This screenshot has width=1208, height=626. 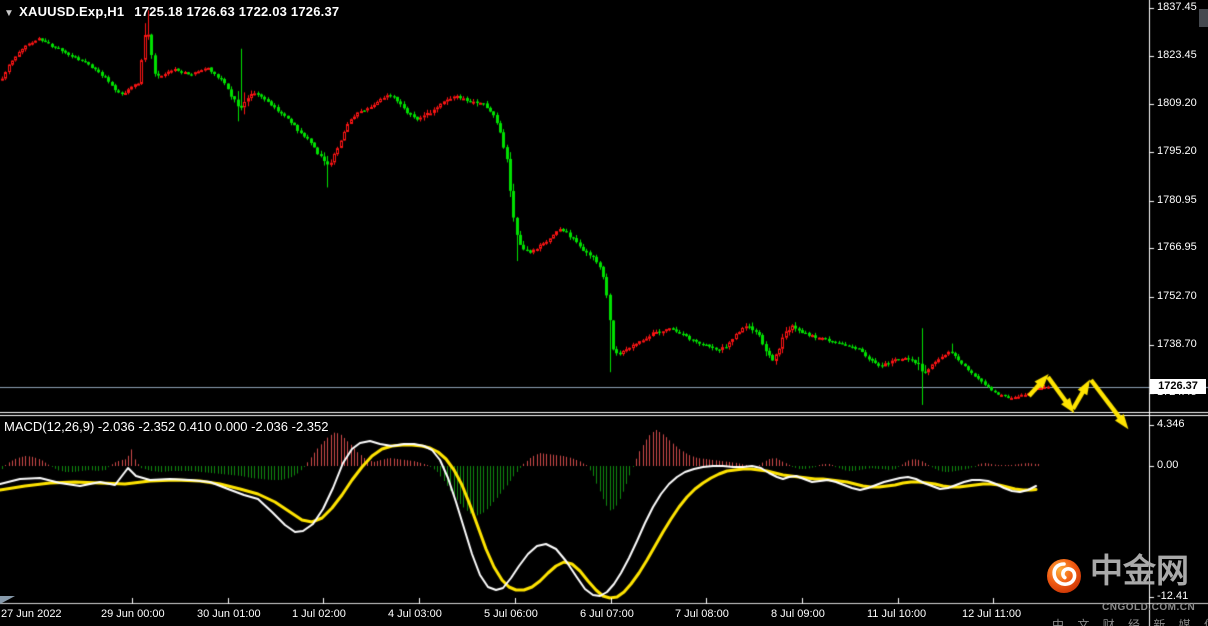 I want to click on symbol-dropdown-icon: ▼, so click(x=9, y=13).